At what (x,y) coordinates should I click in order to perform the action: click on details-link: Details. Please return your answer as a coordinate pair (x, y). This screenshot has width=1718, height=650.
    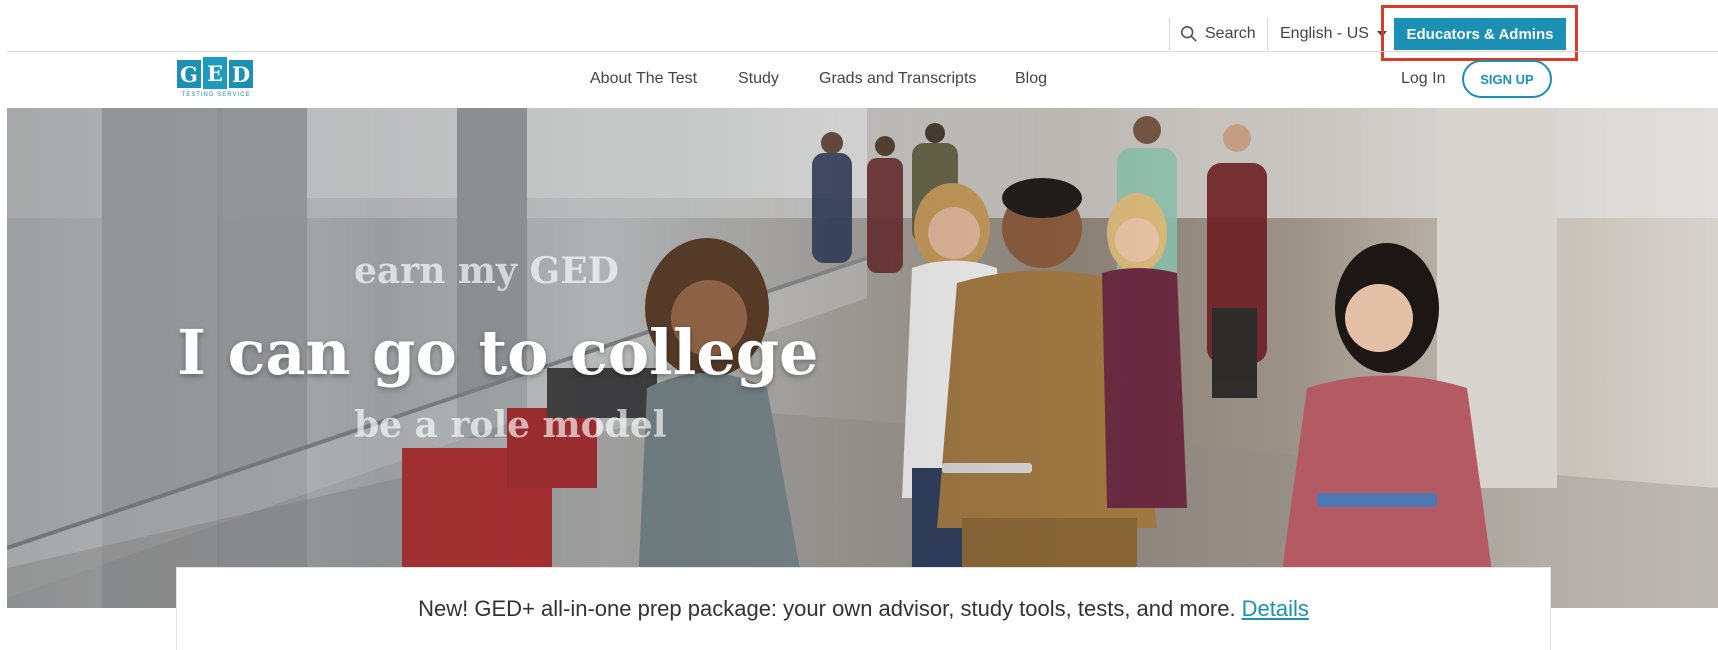
    Looking at the image, I should click on (1275, 609).